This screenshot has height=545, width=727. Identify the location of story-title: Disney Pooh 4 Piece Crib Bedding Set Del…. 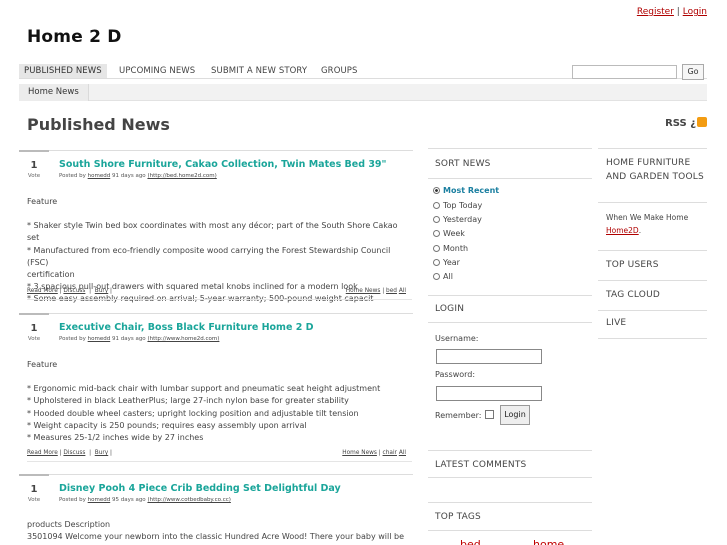
(200, 488).